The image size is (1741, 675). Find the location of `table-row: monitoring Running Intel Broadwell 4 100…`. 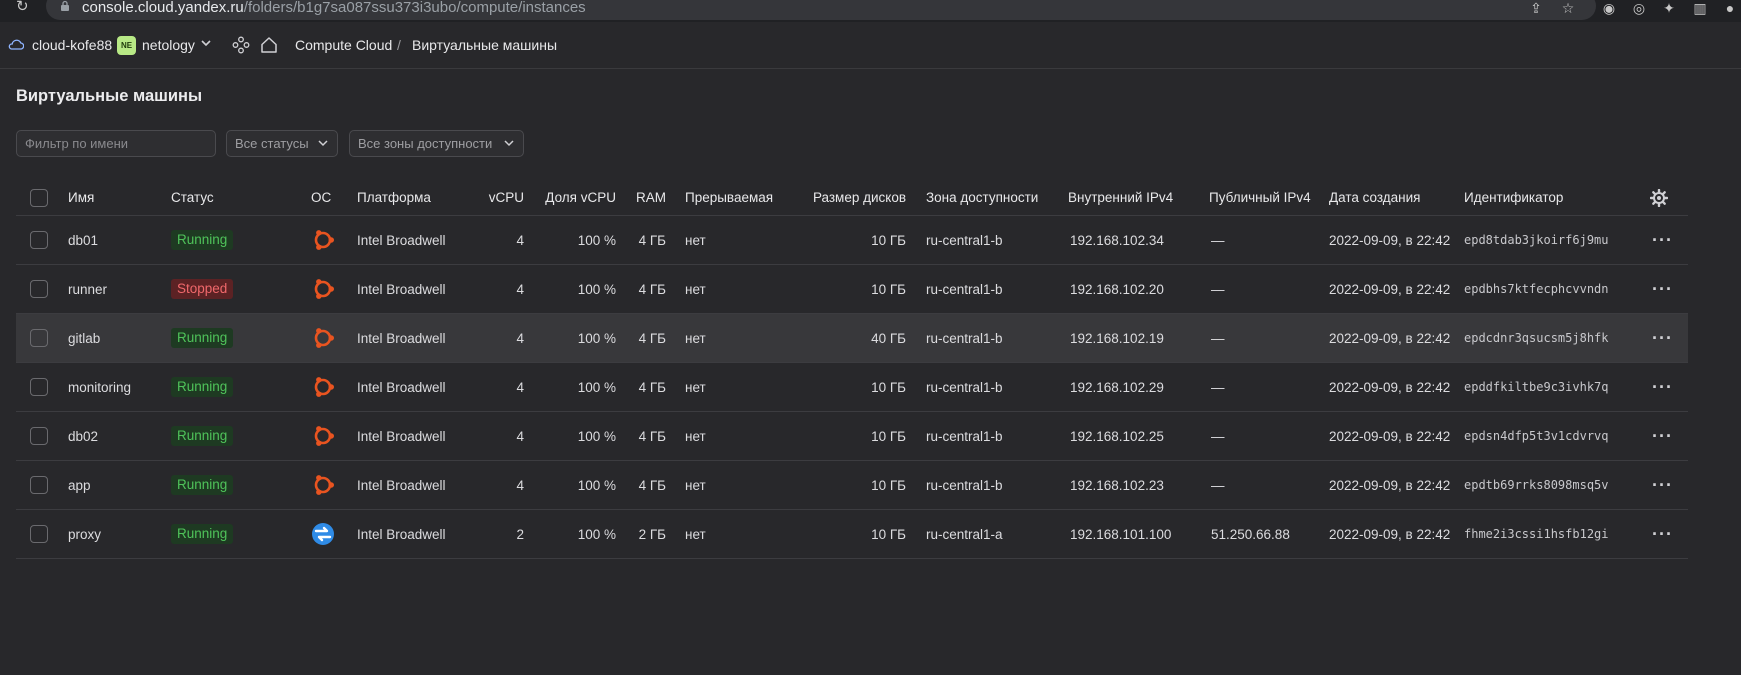

table-row: monitoring Running Intel Broadwell 4 100… is located at coordinates (852, 387).